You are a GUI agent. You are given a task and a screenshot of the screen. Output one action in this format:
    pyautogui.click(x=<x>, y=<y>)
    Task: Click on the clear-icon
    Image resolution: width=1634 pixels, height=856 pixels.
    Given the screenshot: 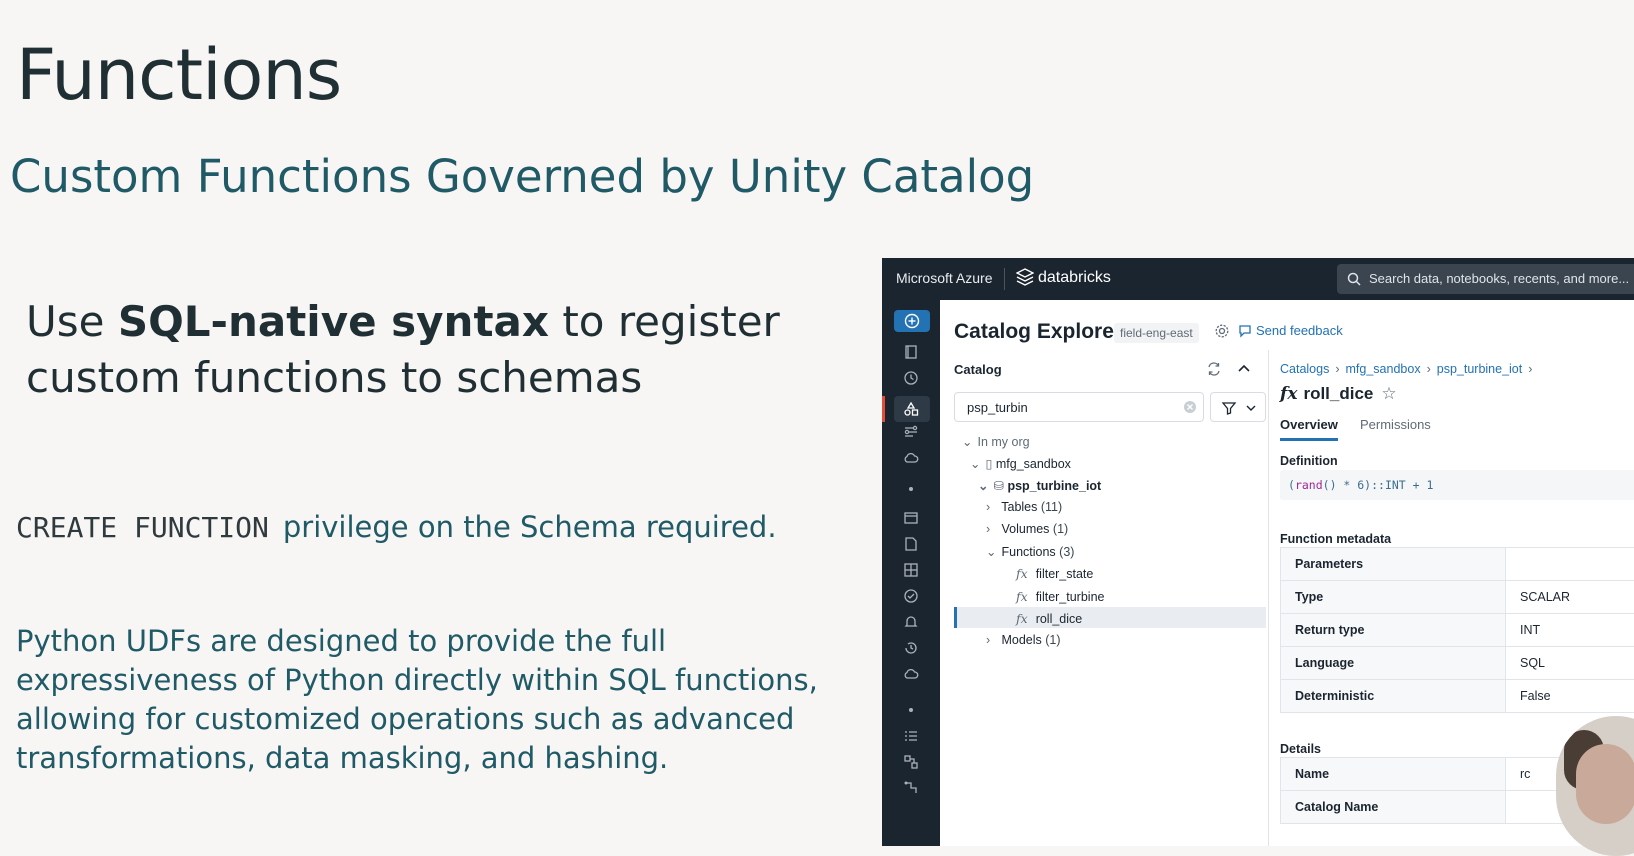 What is the action you would take?
    pyautogui.click(x=1190, y=407)
    